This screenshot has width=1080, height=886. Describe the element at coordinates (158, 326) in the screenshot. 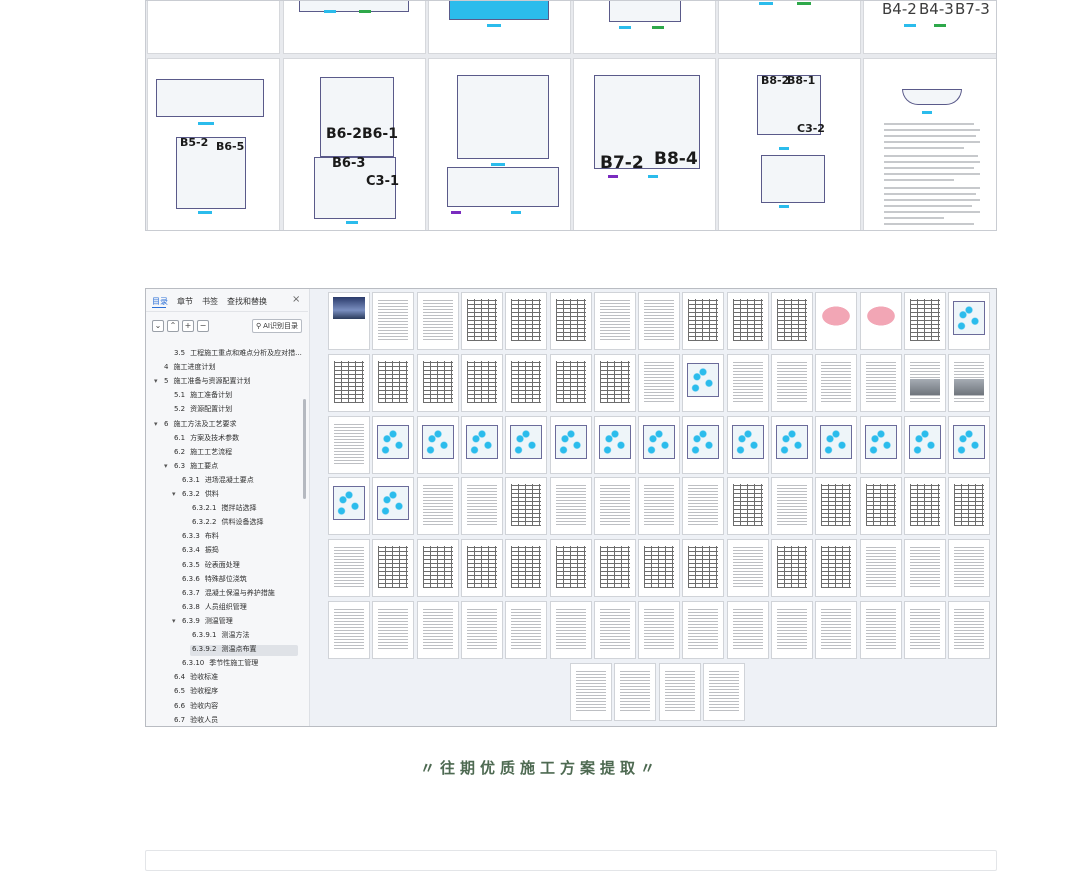

I see `collapse-all-button: ⌄` at that location.